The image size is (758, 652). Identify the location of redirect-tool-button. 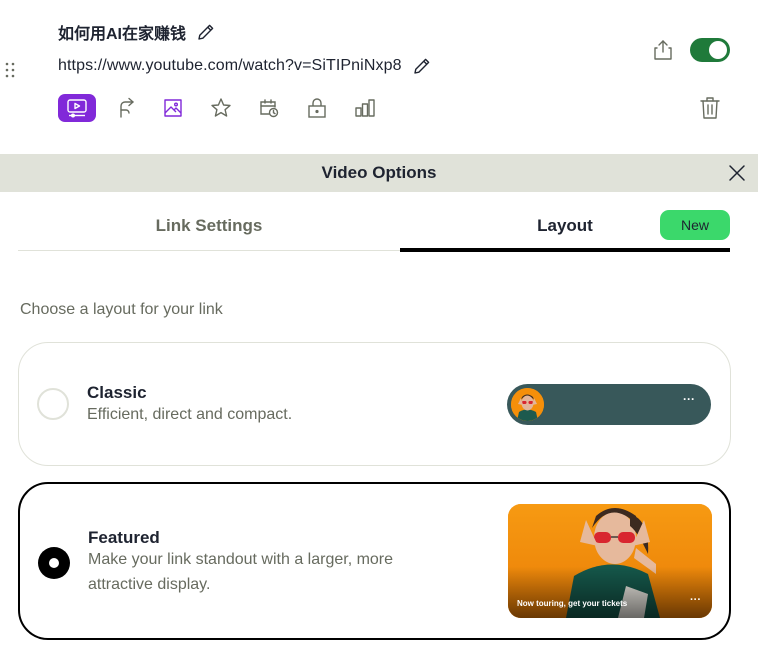
(125, 108).